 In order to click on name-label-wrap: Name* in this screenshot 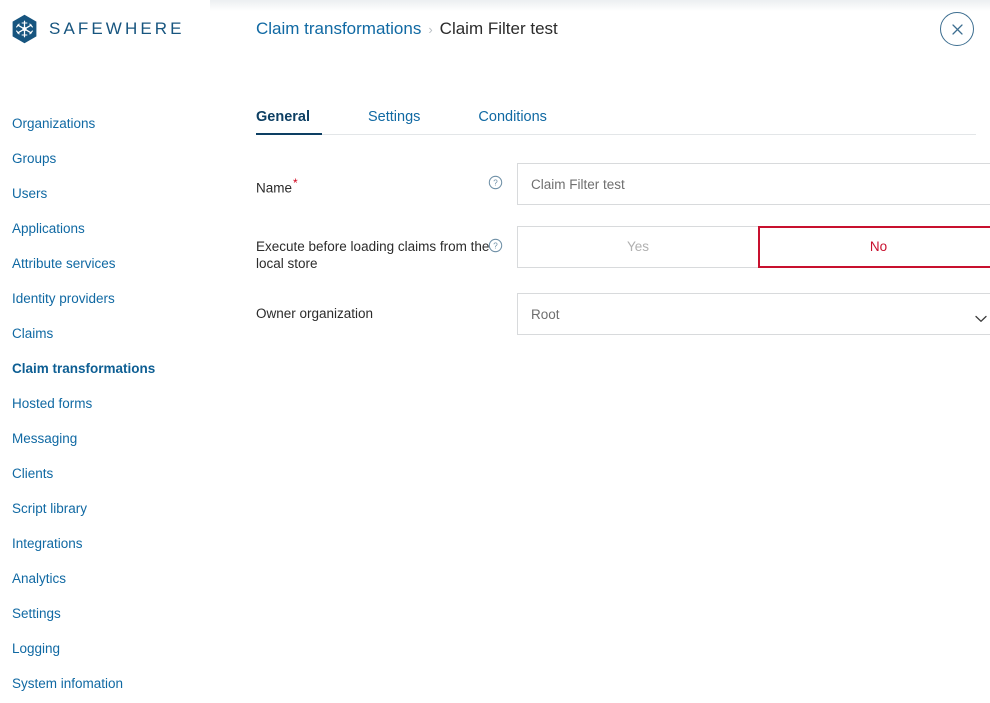, I will do `click(379, 180)`.